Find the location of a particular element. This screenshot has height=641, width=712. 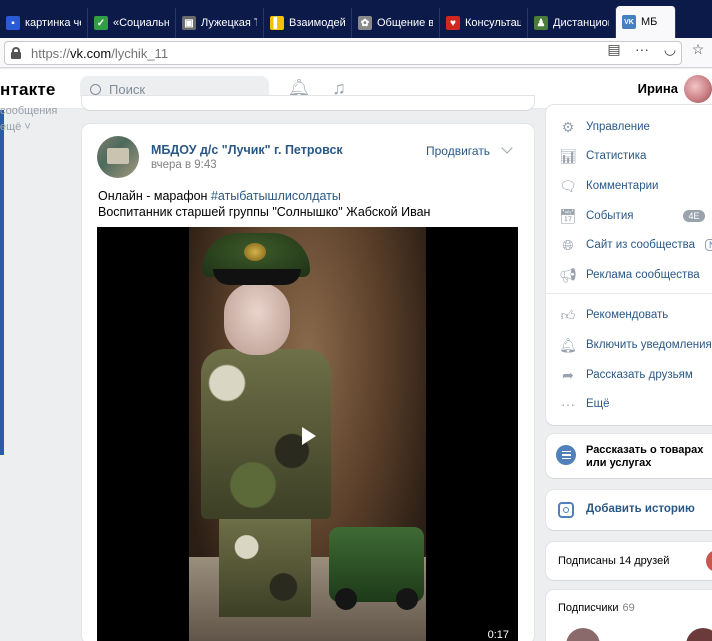

menu-item: 🗨︎ Комментарии is located at coordinates (609, 185).